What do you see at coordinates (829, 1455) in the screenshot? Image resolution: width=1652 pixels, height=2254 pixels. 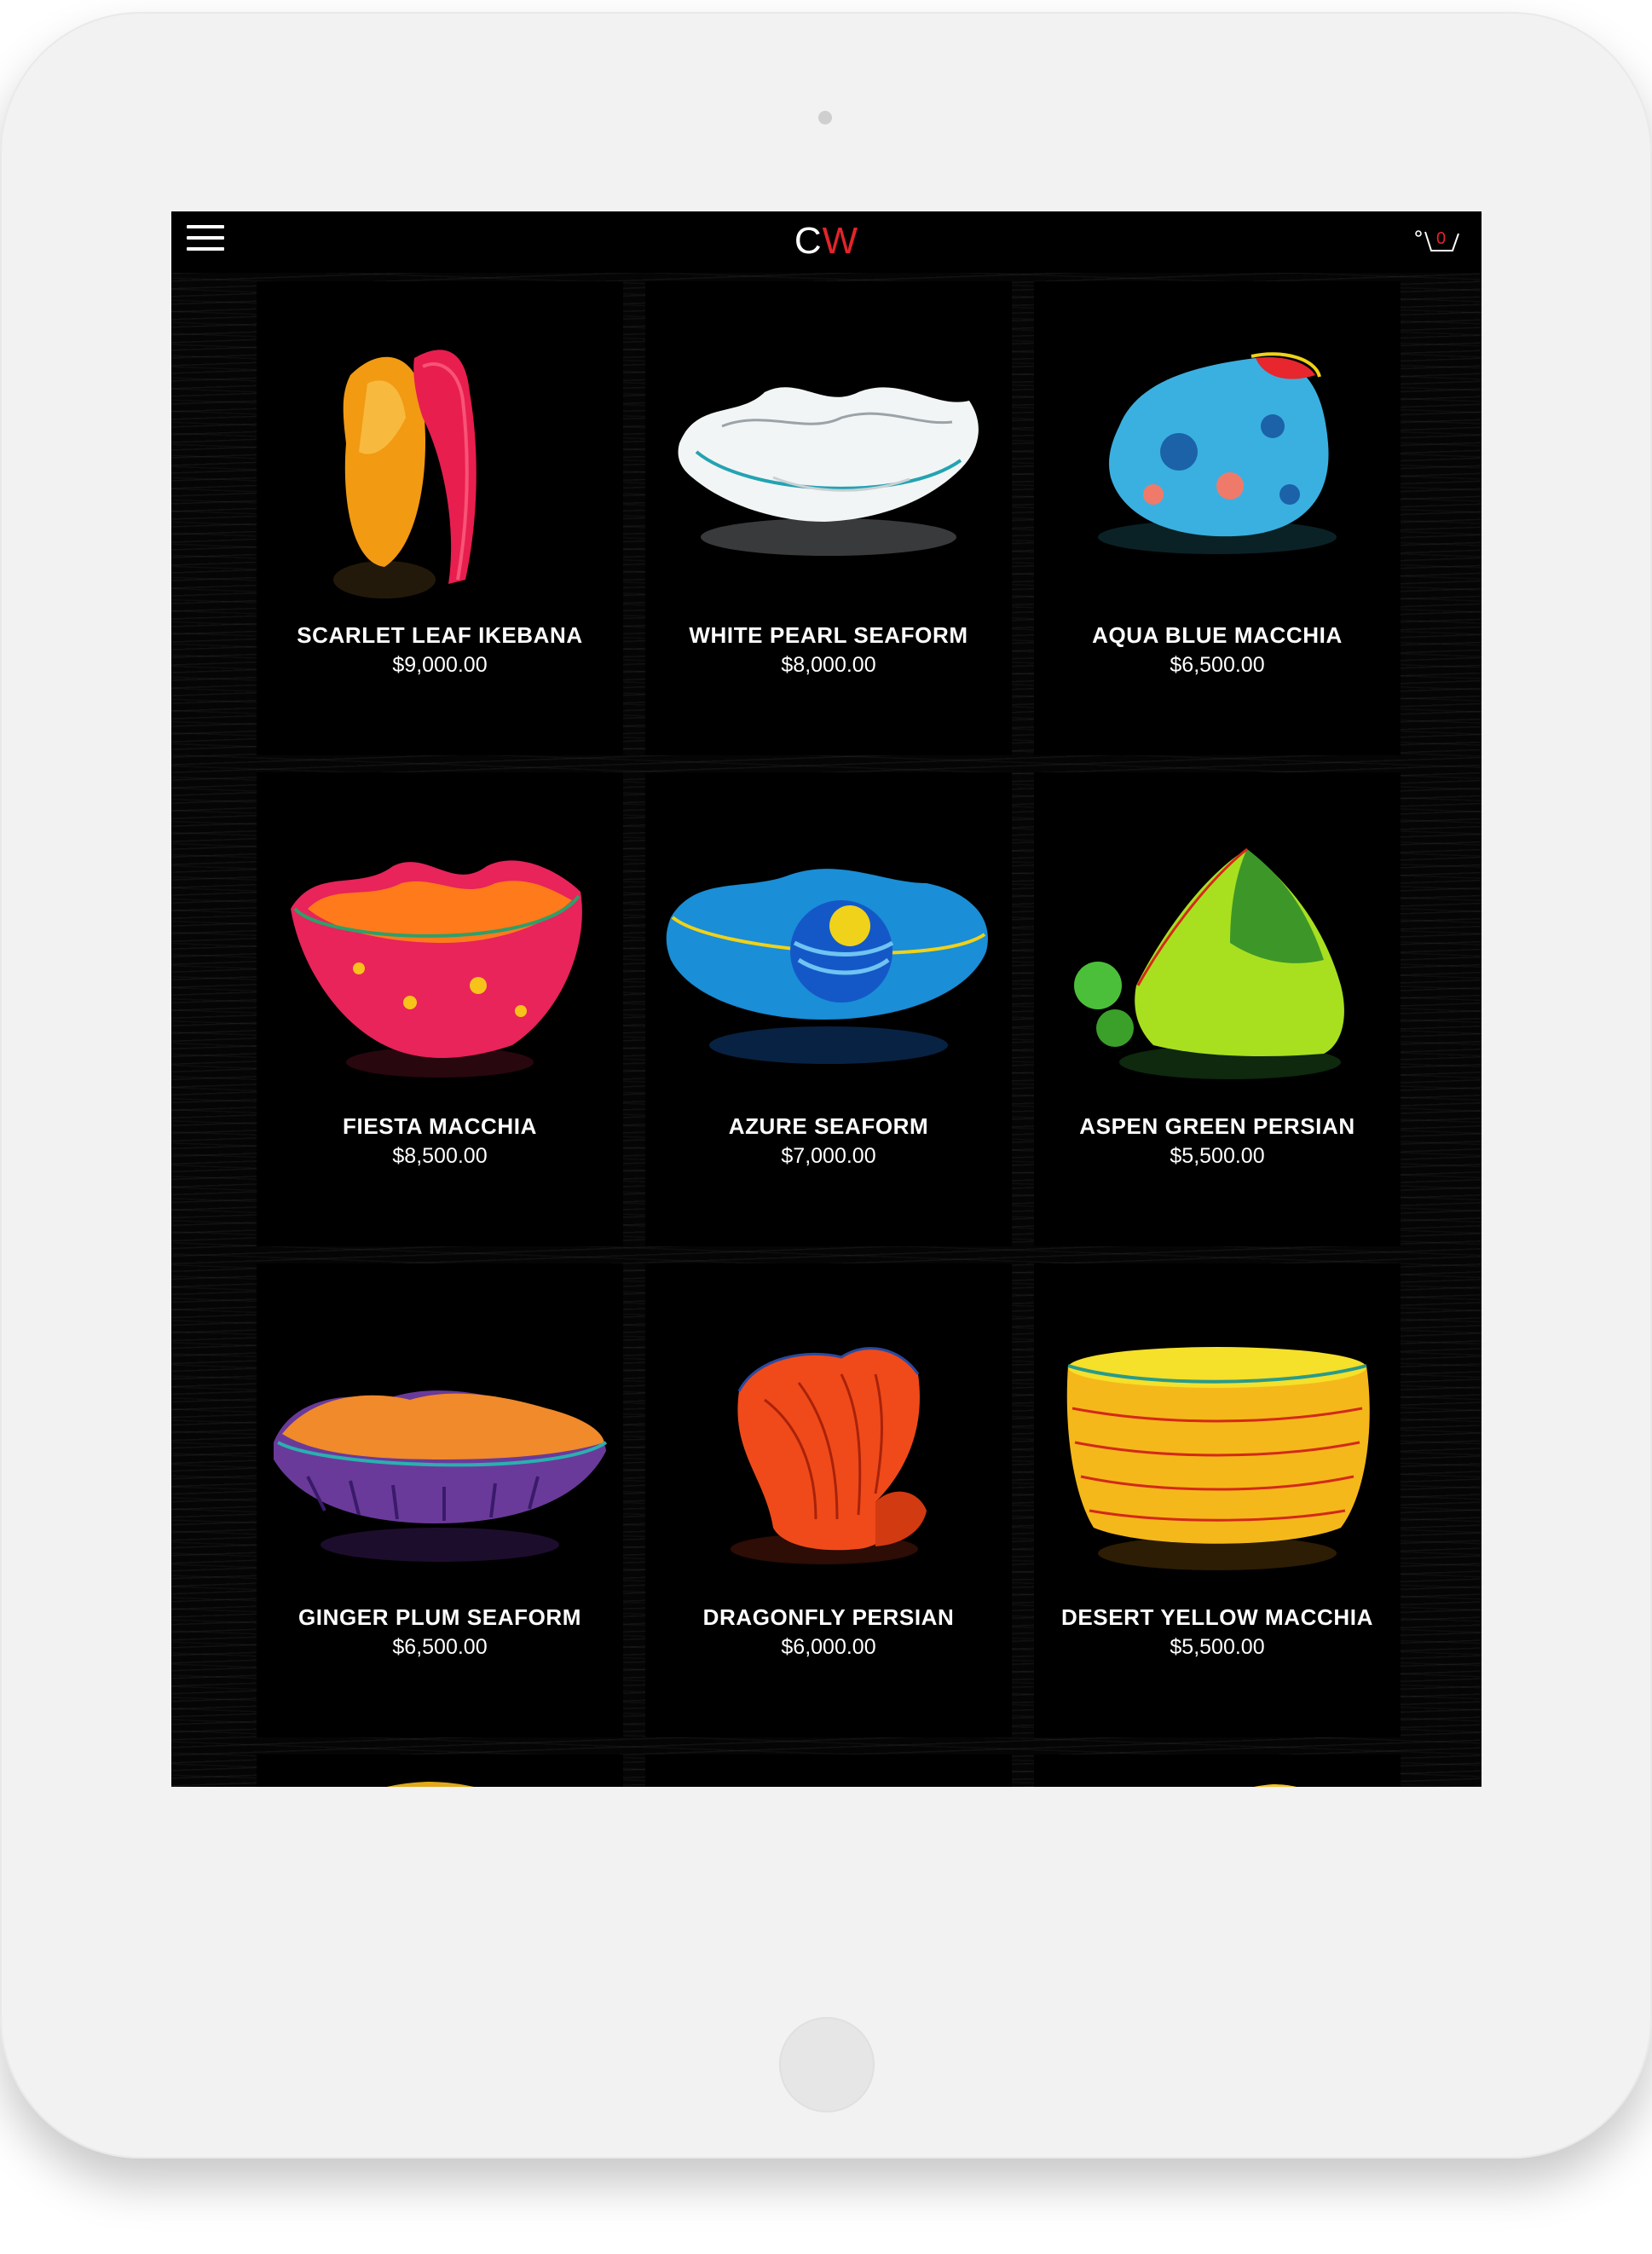 I see `dragonfly-persian-image` at bounding box center [829, 1455].